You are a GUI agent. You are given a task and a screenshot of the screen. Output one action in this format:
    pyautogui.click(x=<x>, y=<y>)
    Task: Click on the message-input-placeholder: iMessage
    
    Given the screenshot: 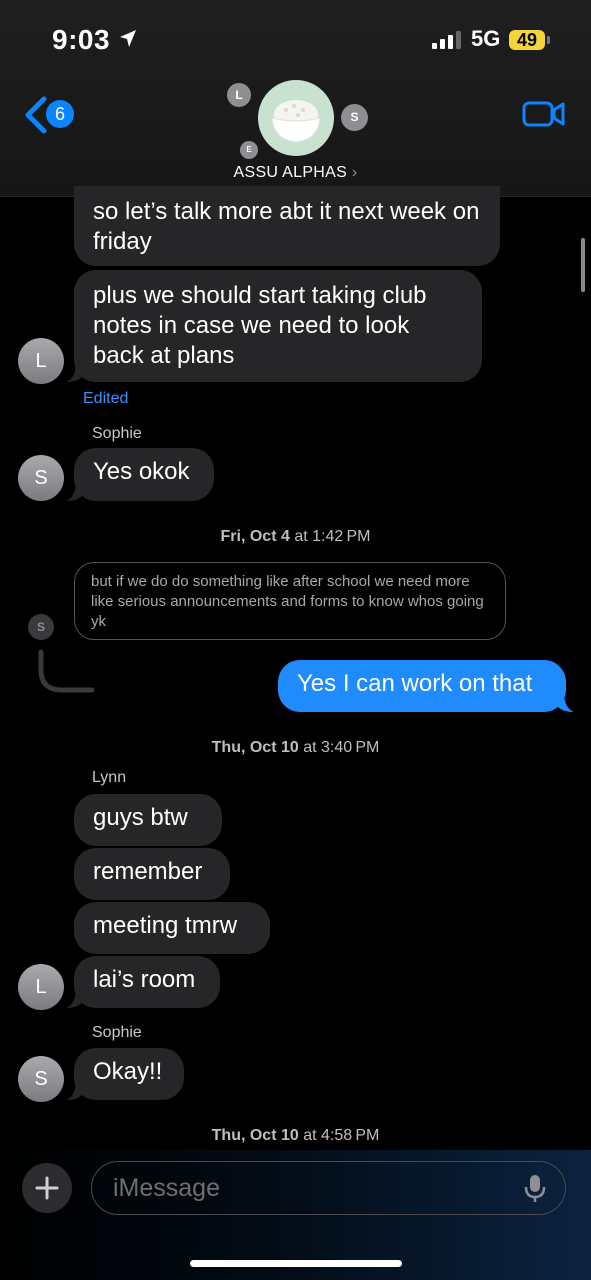 What is the action you would take?
    pyautogui.click(x=166, y=1188)
    